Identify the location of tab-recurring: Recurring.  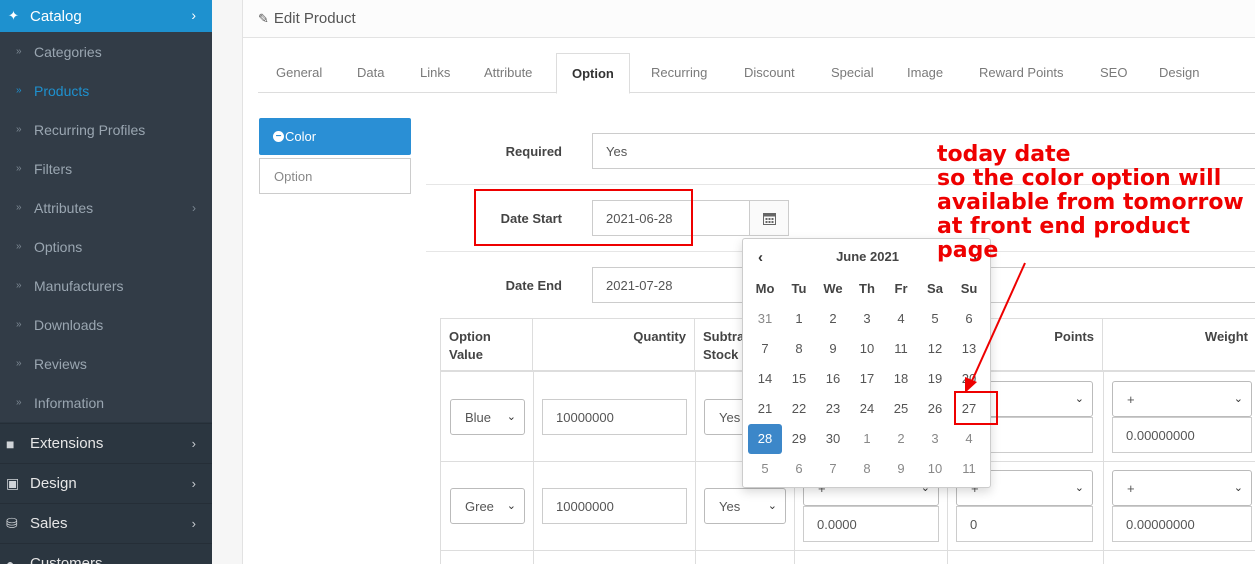
(679, 73).